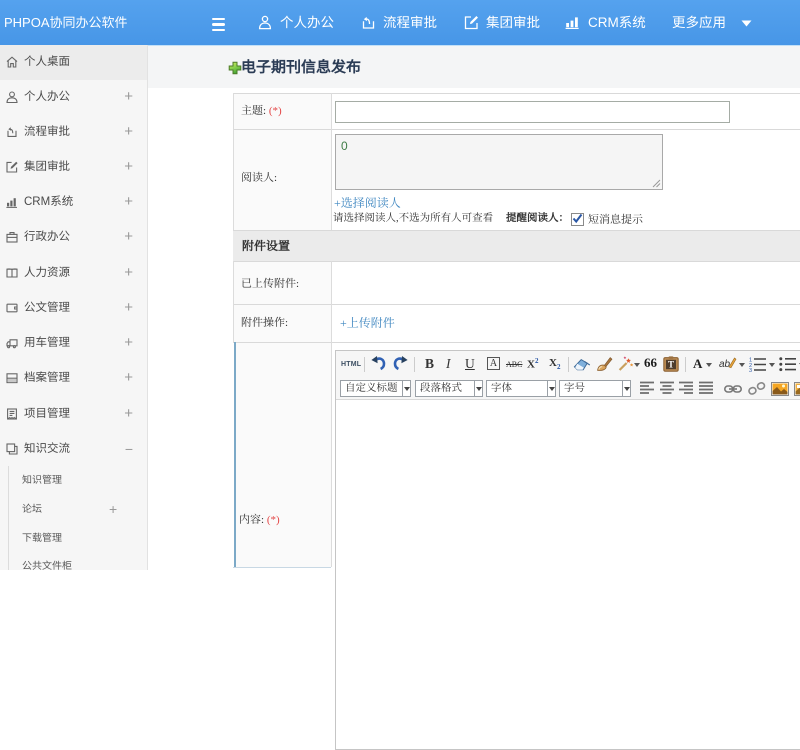 The width and height of the screenshot is (800, 750). I want to click on svg-text: T, so click(671, 365).